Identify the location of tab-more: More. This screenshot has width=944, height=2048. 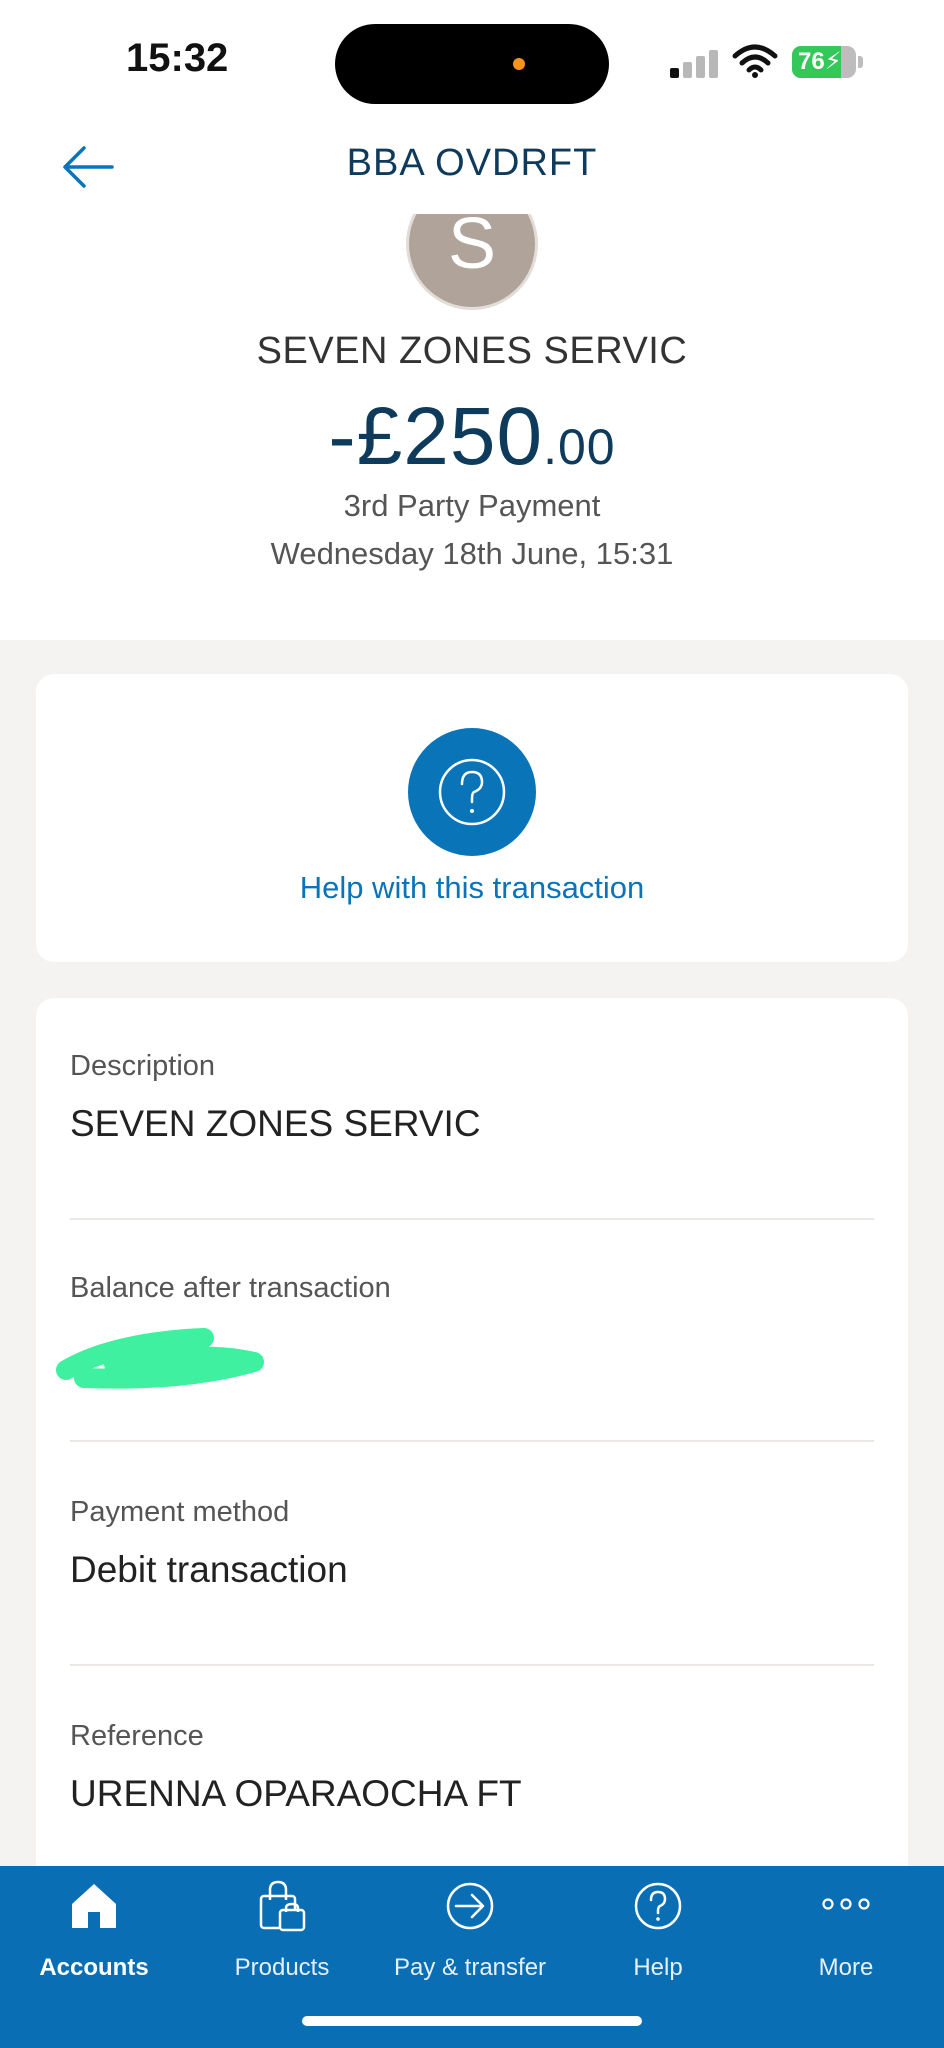
(846, 1936).